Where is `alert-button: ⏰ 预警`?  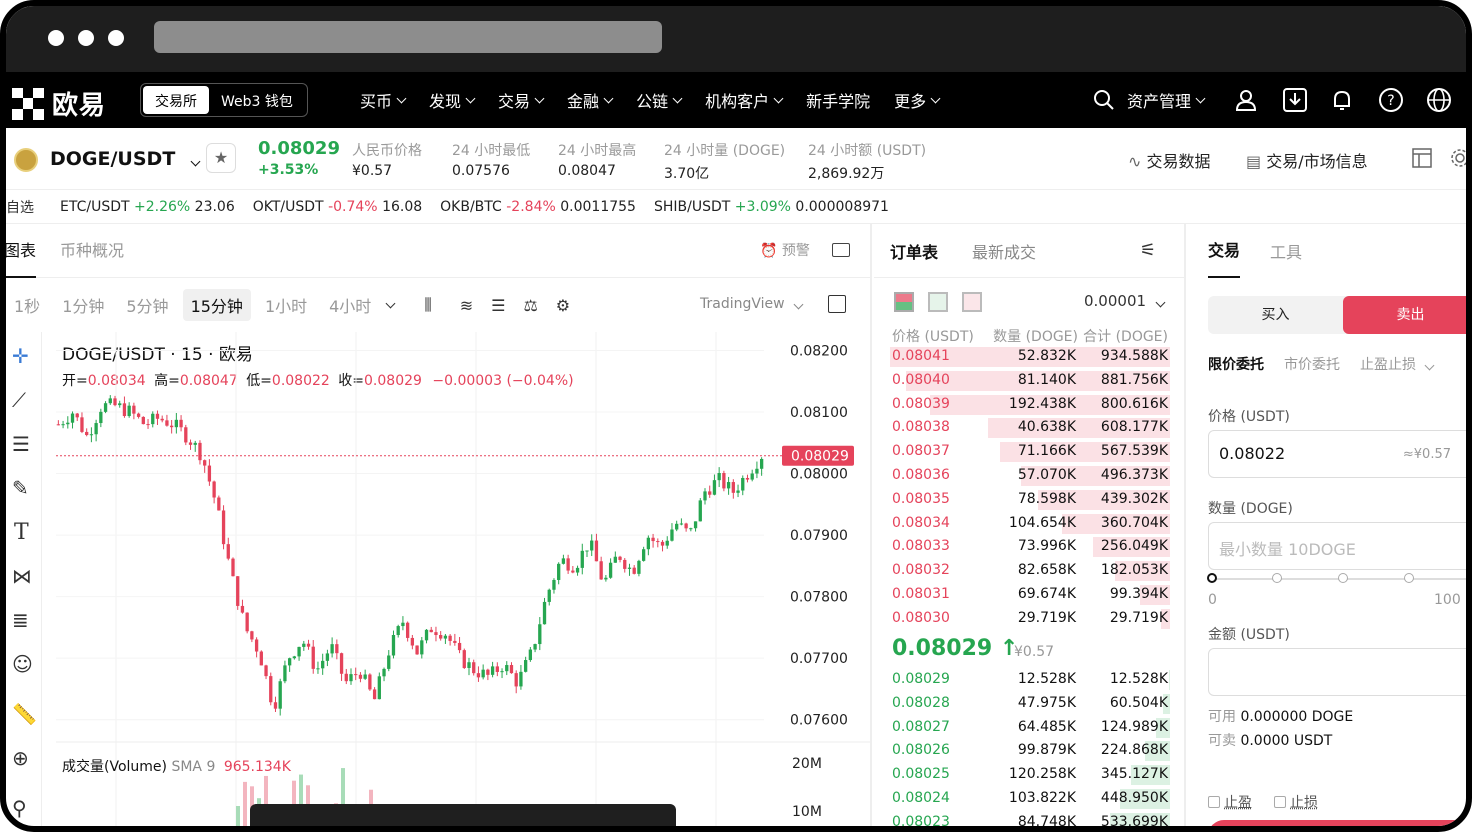 alert-button: ⏰ 预警 is located at coordinates (785, 250).